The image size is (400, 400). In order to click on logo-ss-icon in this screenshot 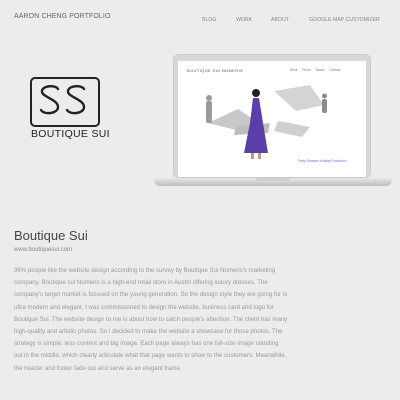, I will do `click(62, 100)`.